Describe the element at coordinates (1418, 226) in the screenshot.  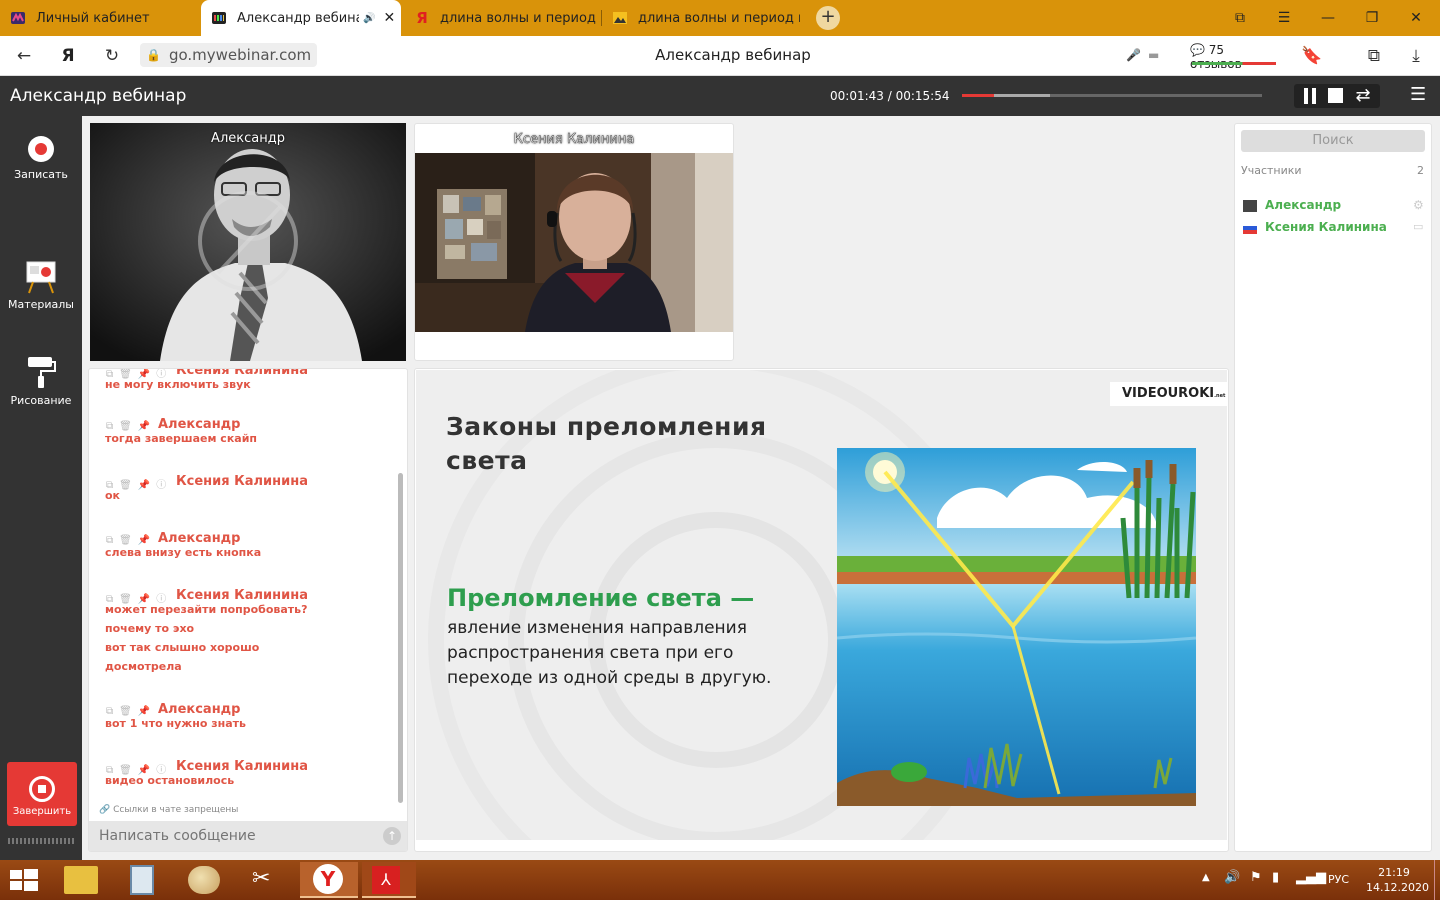
I see `monitor-icon: ▭` at that location.